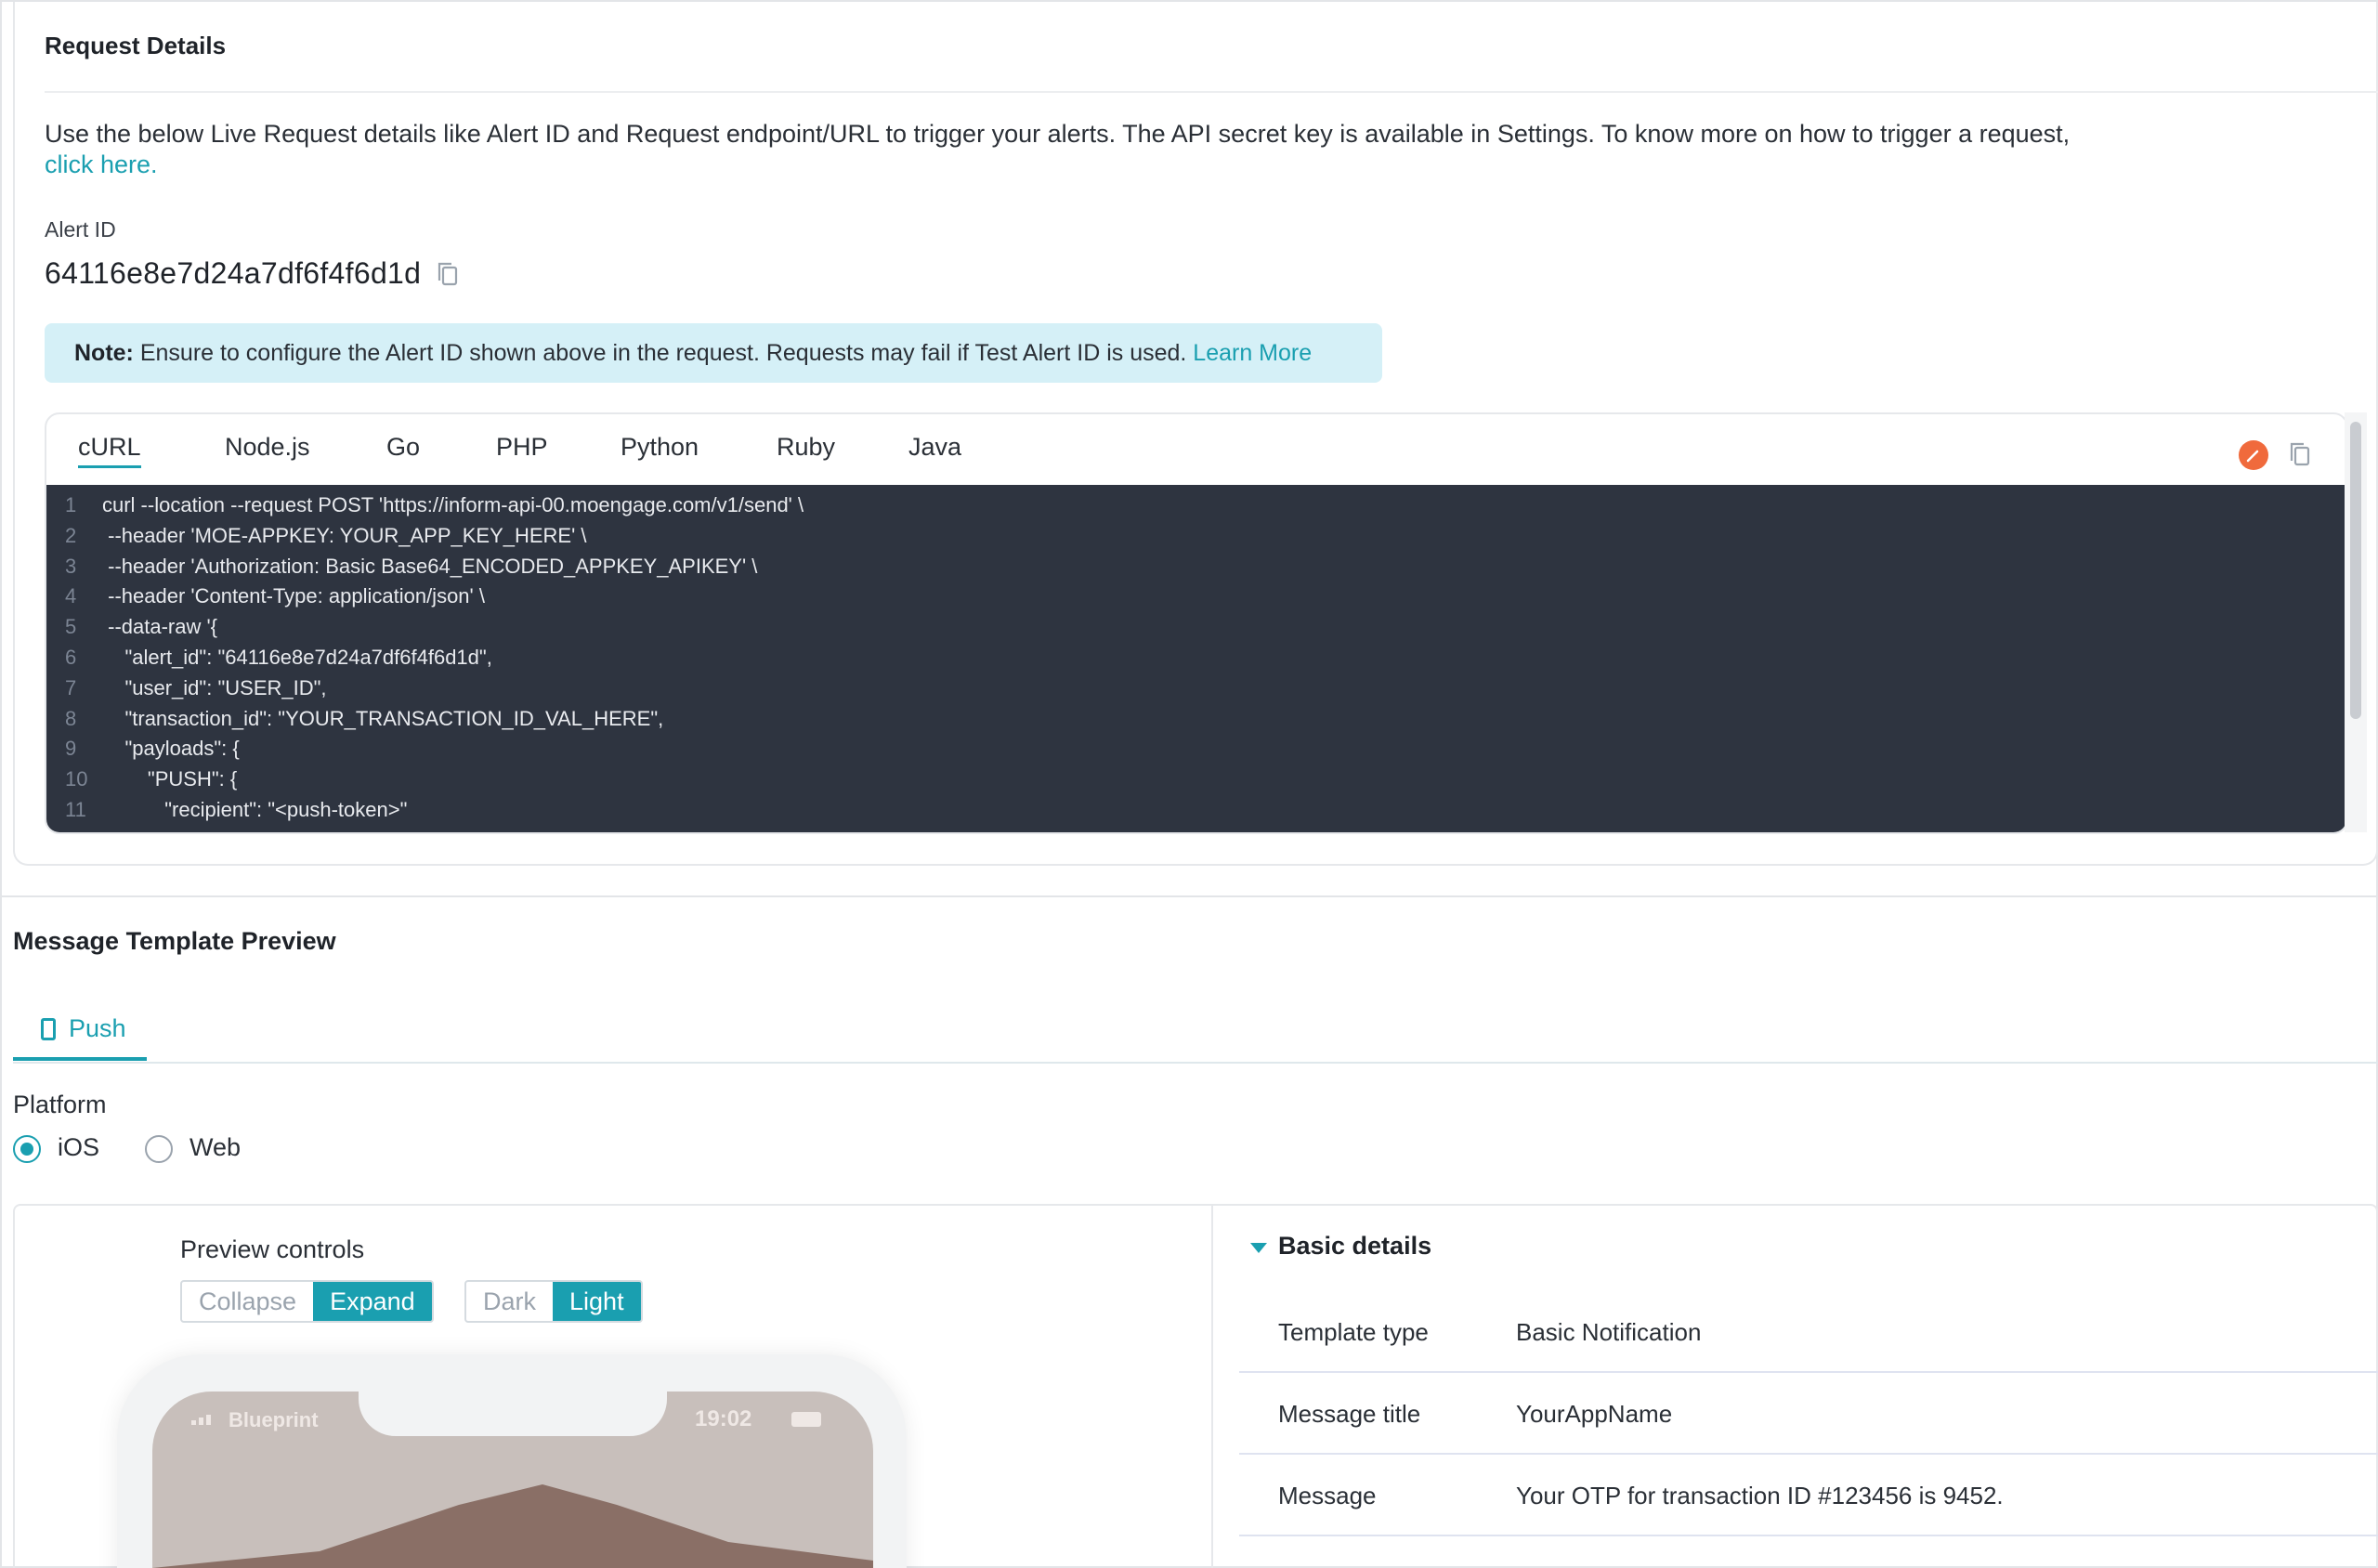  I want to click on code-line: 7 "user_id": "USER_ID",, so click(186, 688).